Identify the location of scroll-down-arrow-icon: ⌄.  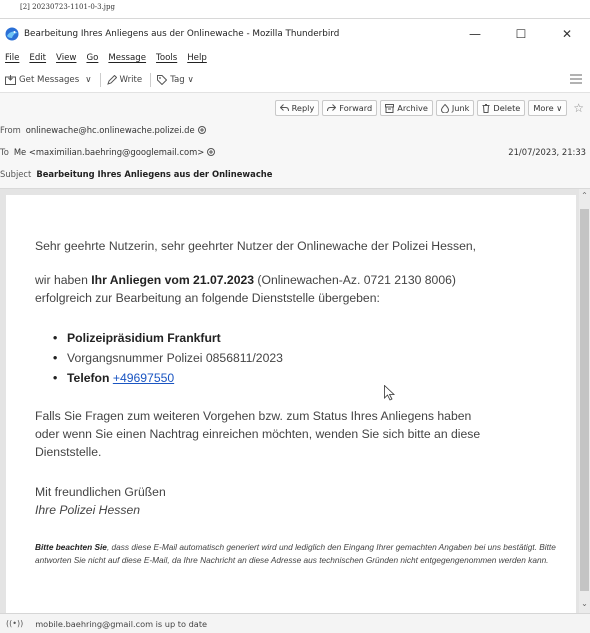
(584, 605).